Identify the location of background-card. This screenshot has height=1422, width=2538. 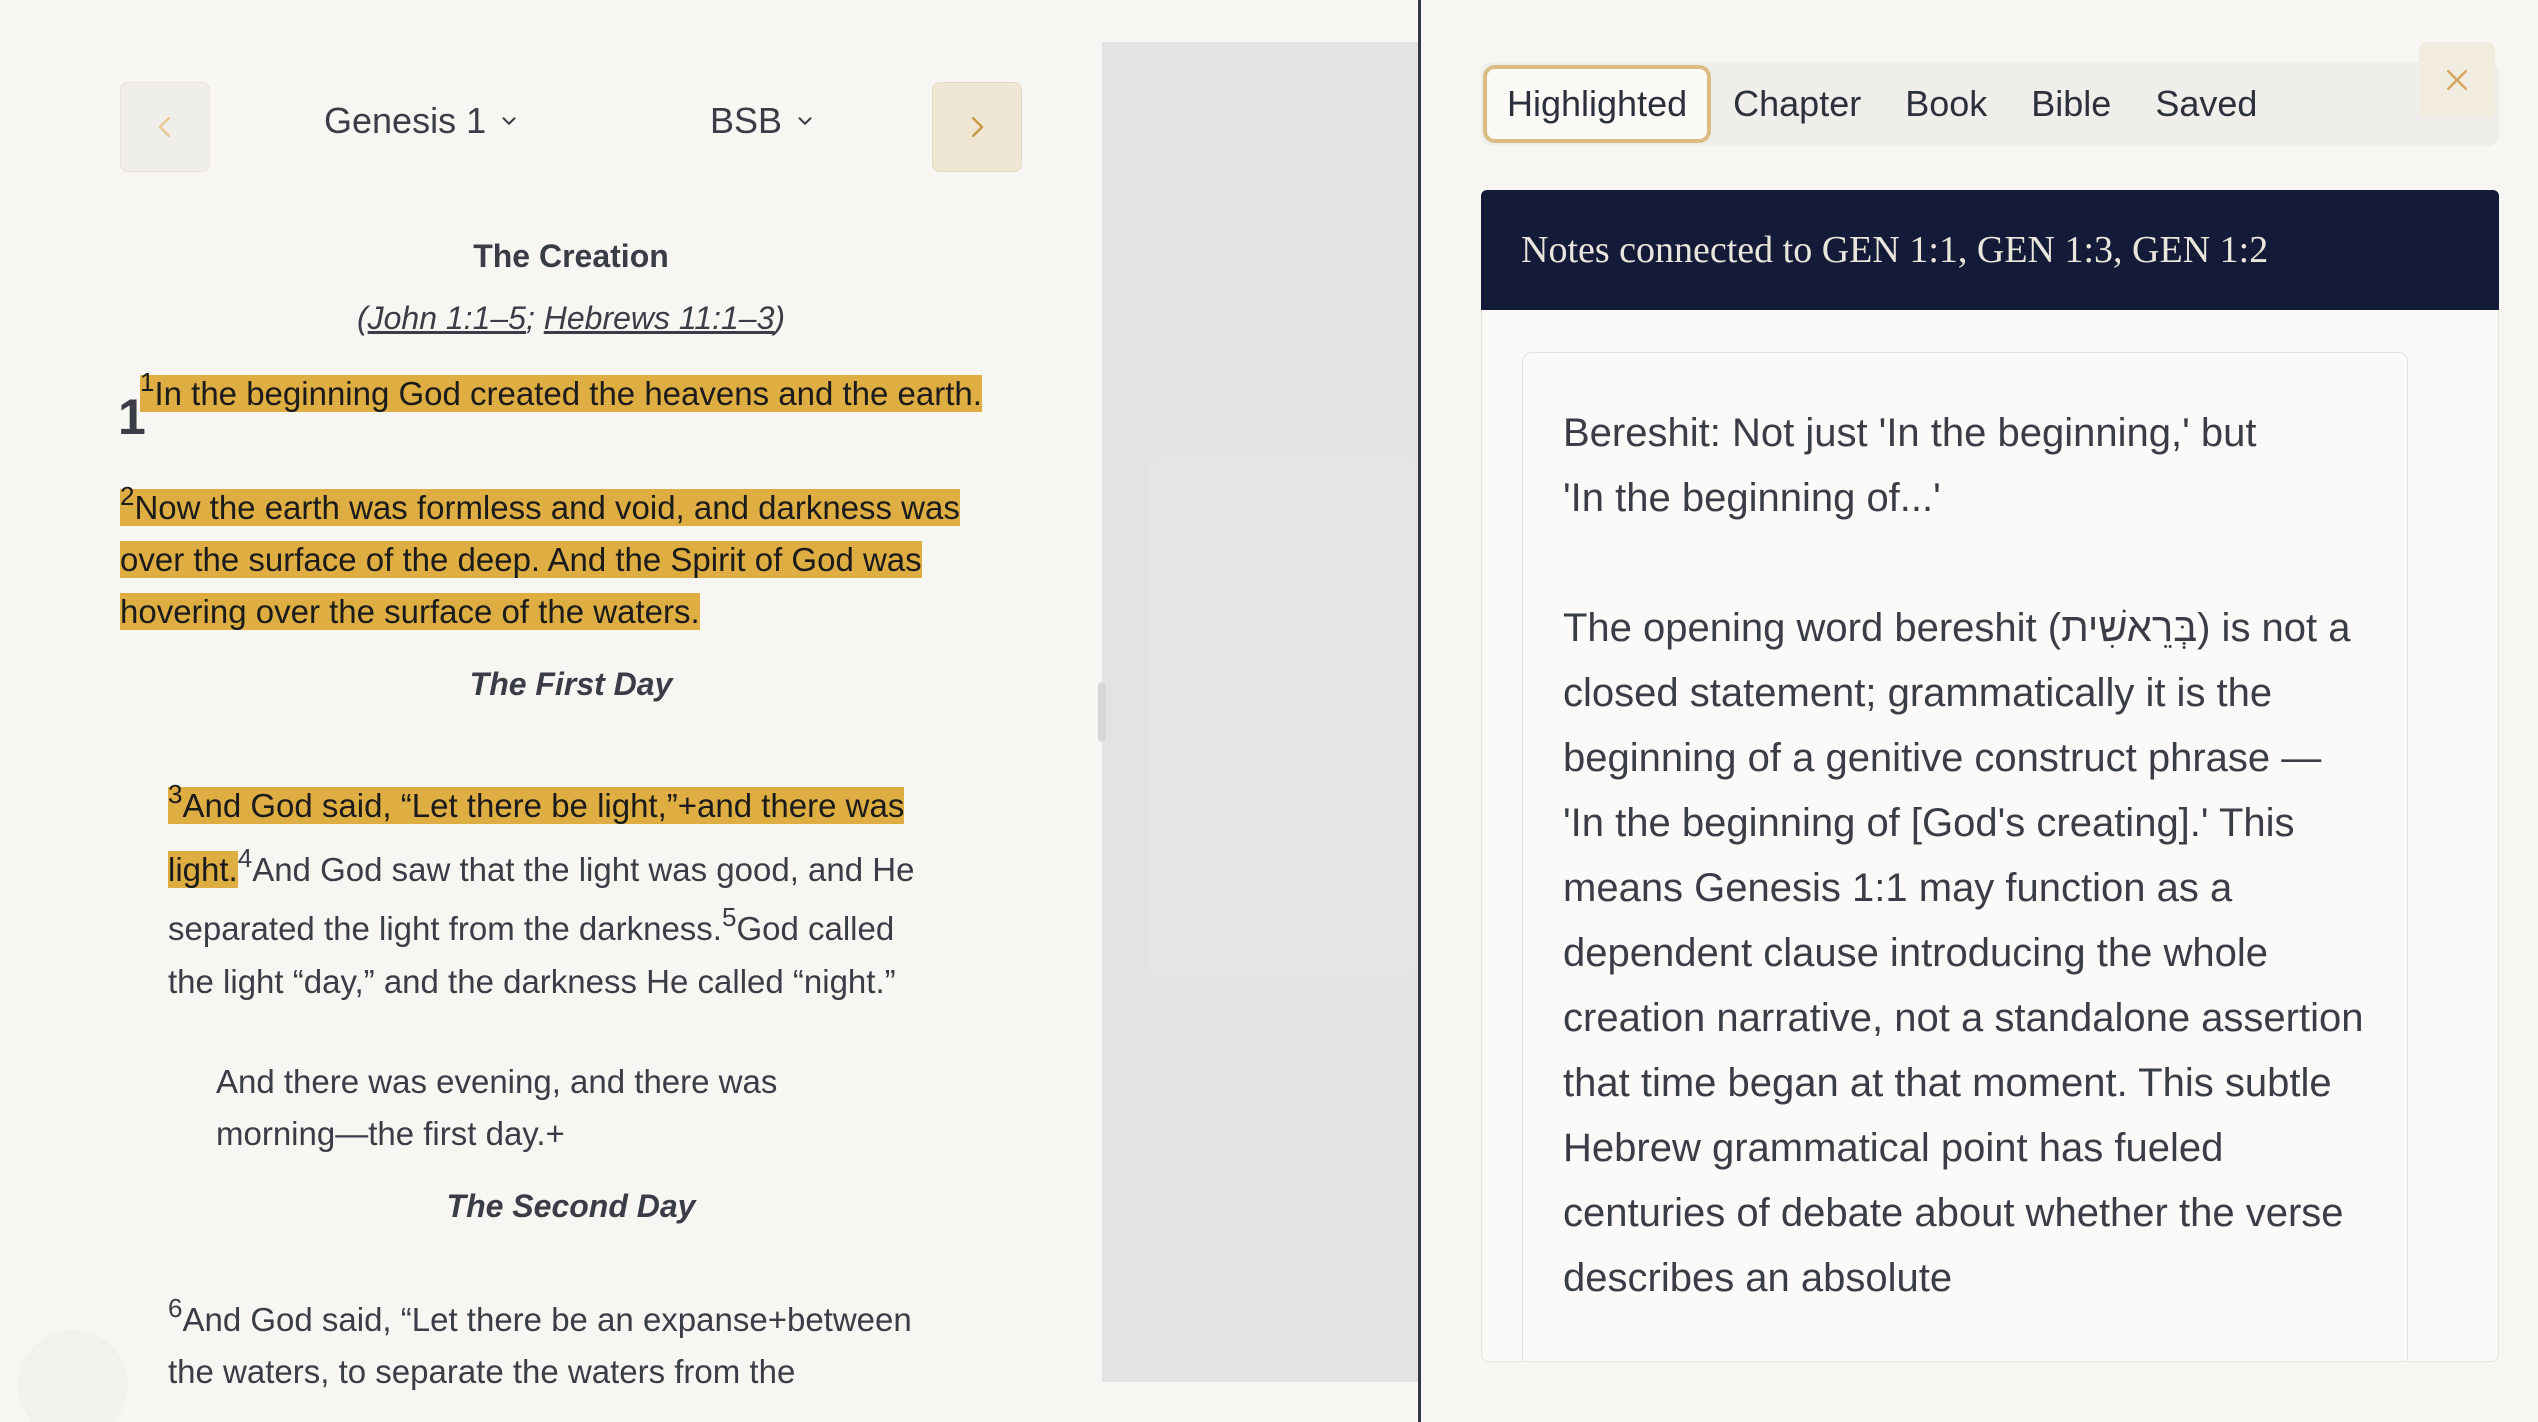
(1283, 716).